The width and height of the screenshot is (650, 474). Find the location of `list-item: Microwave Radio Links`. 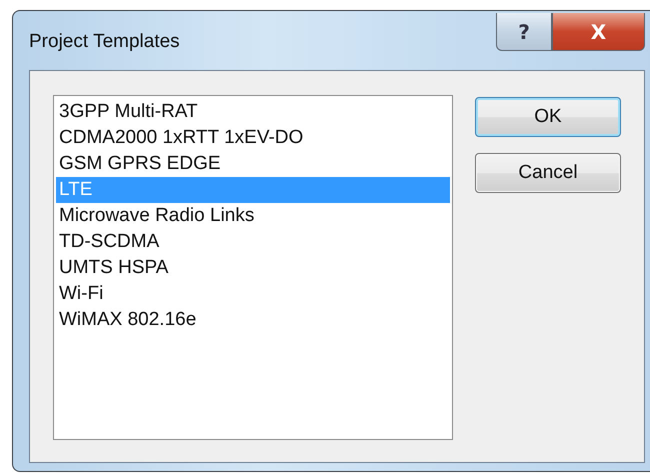

list-item: Microwave Radio Links is located at coordinates (253, 216).